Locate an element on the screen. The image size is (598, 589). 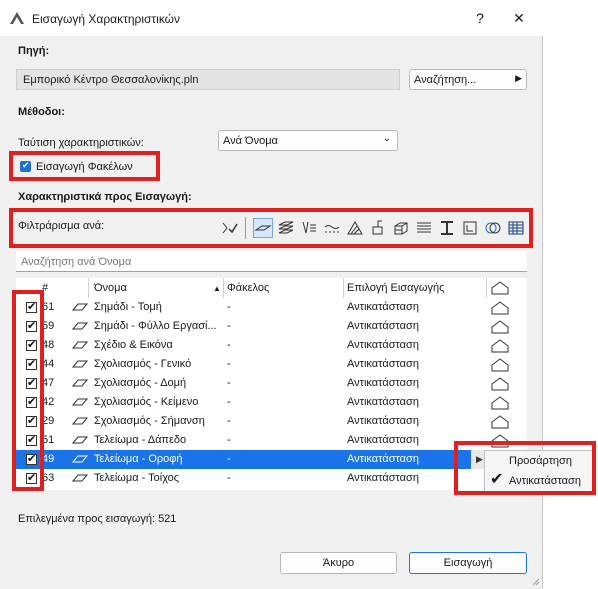
table-row: 49Τελείωμα - Οροφή-Αντικατάσταση▶ is located at coordinates (271, 459).